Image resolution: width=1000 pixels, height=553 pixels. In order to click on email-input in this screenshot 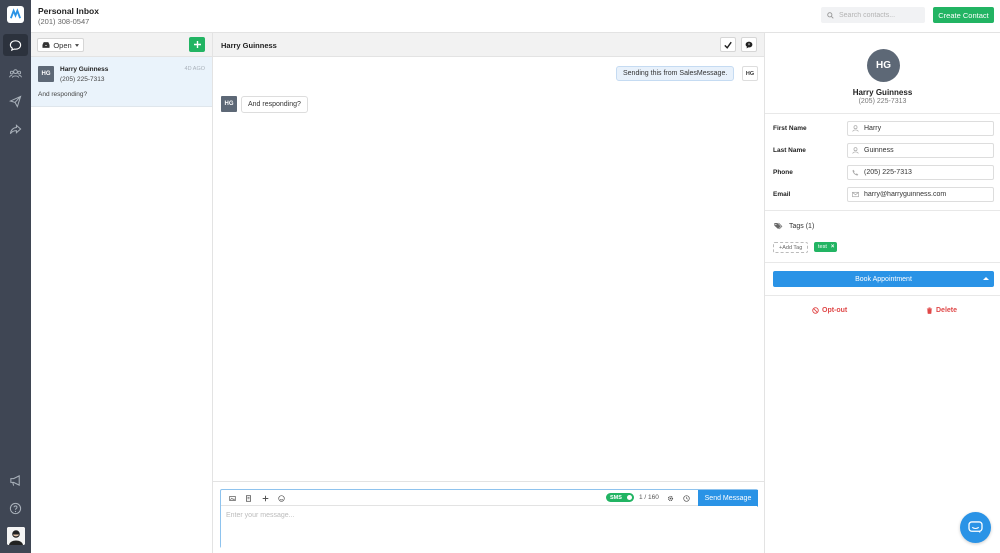, I will do `click(926, 194)`.